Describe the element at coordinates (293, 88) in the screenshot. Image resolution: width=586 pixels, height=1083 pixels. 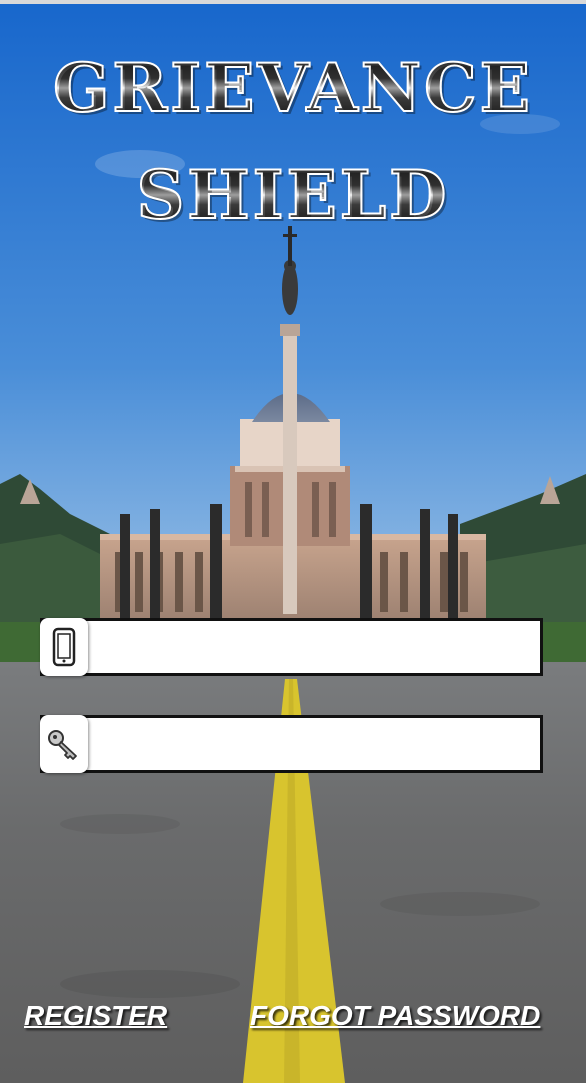
I see `app-title-line-1: GRIEVANCE` at that location.